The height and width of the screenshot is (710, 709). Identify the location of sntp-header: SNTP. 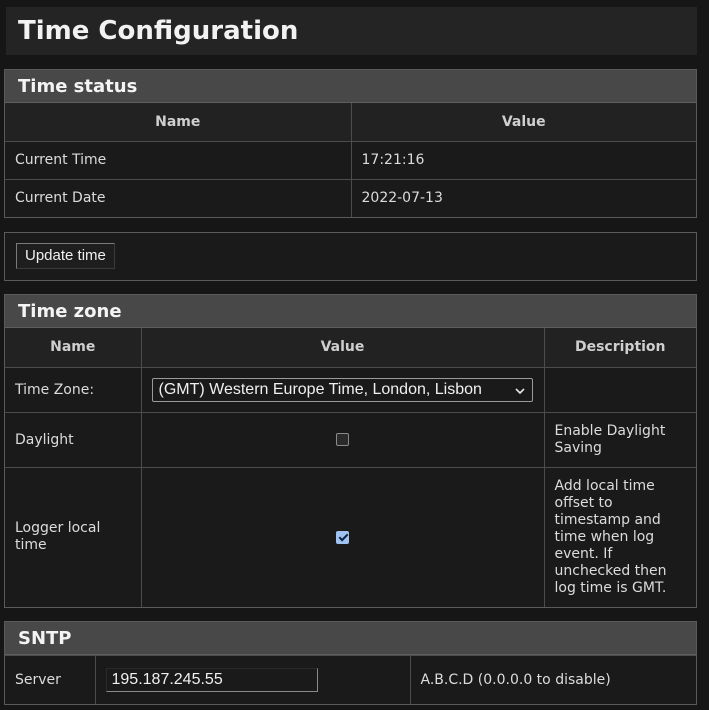
(350, 638).